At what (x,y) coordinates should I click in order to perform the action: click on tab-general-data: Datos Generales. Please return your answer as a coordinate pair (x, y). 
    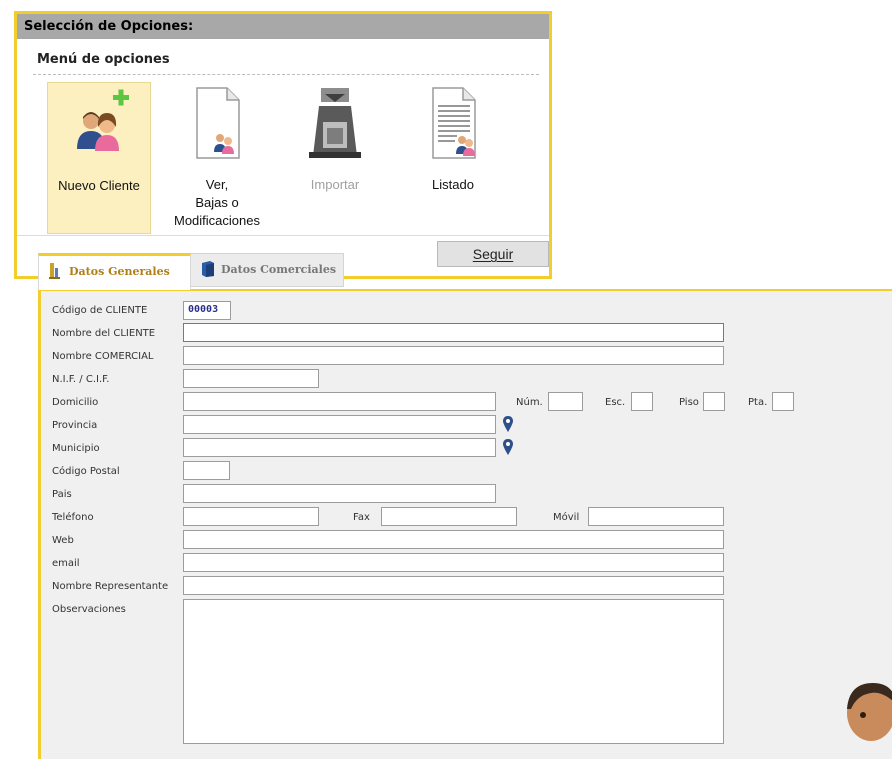
    Looking at the image, I should click on (114, 271).